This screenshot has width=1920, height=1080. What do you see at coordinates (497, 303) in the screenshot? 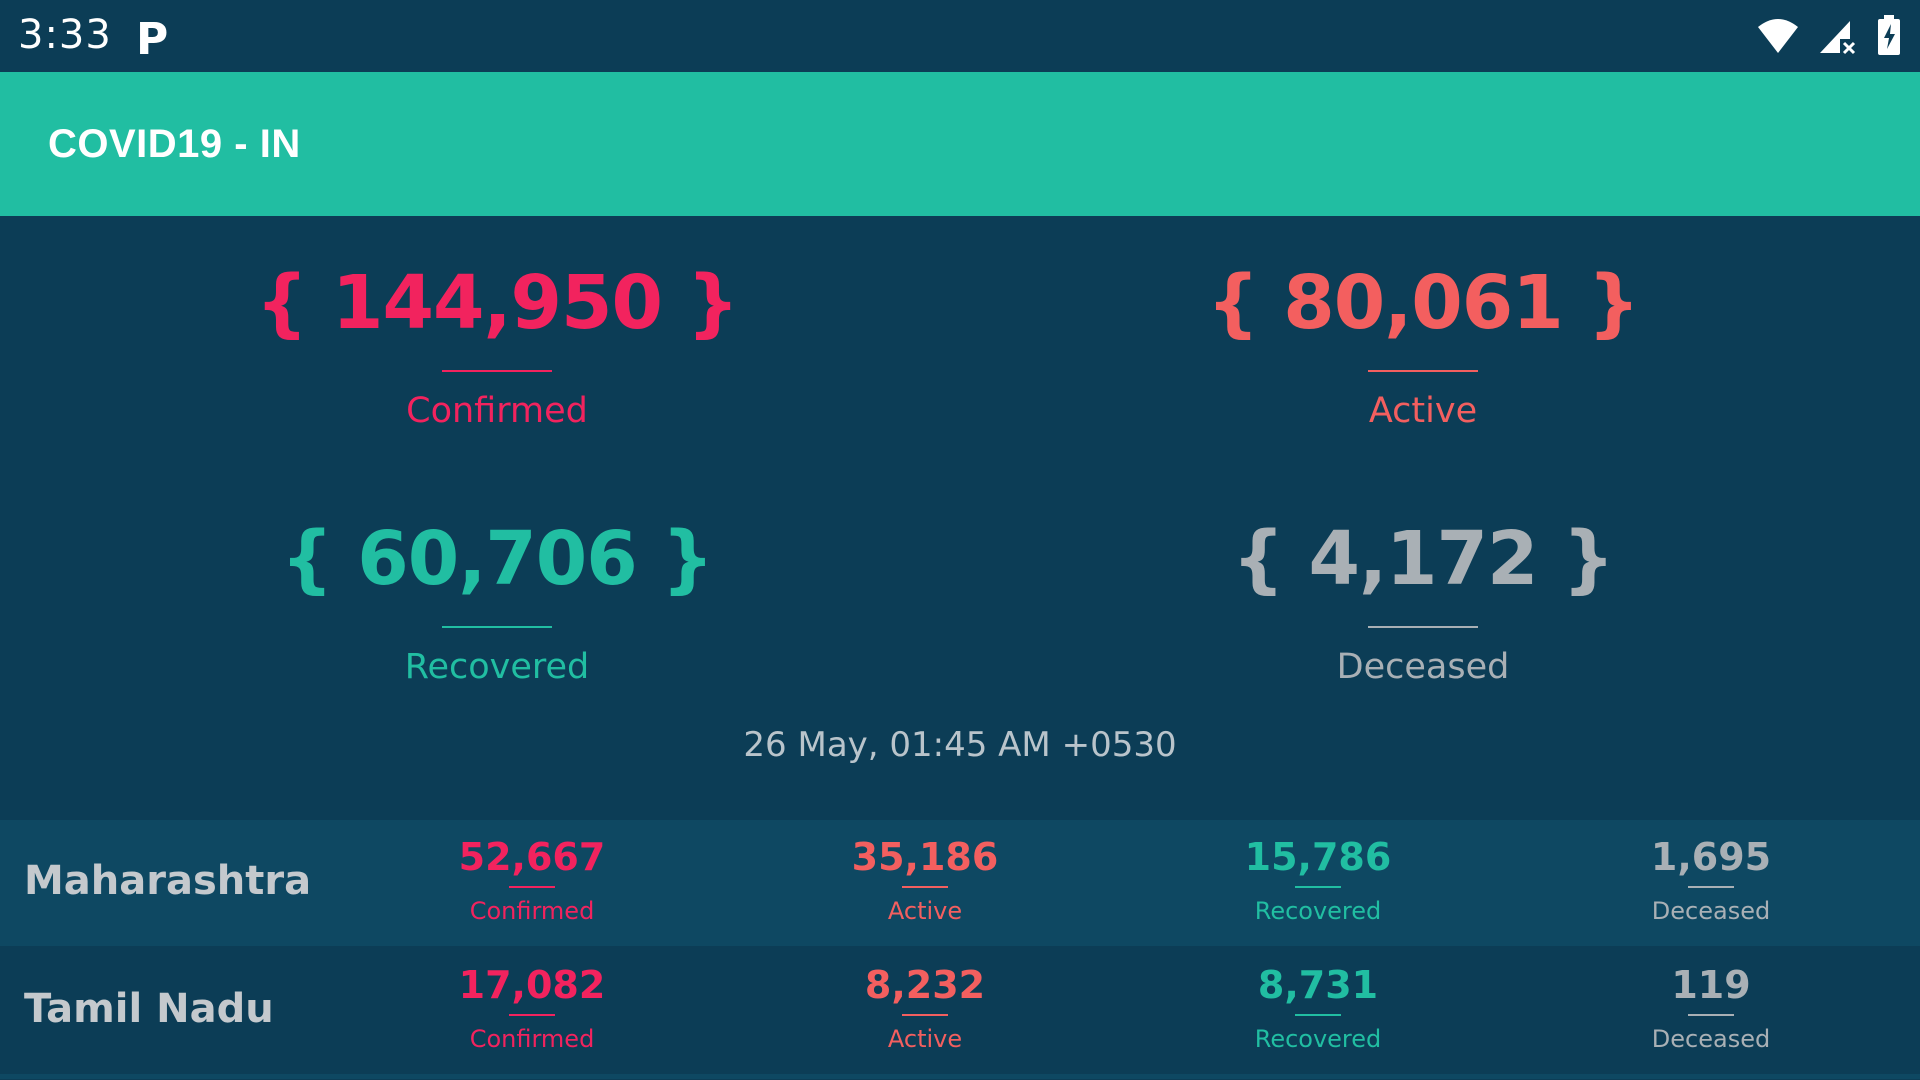
I see `confirmed-total: { 144,950 }` at bounding box center [497, 303].